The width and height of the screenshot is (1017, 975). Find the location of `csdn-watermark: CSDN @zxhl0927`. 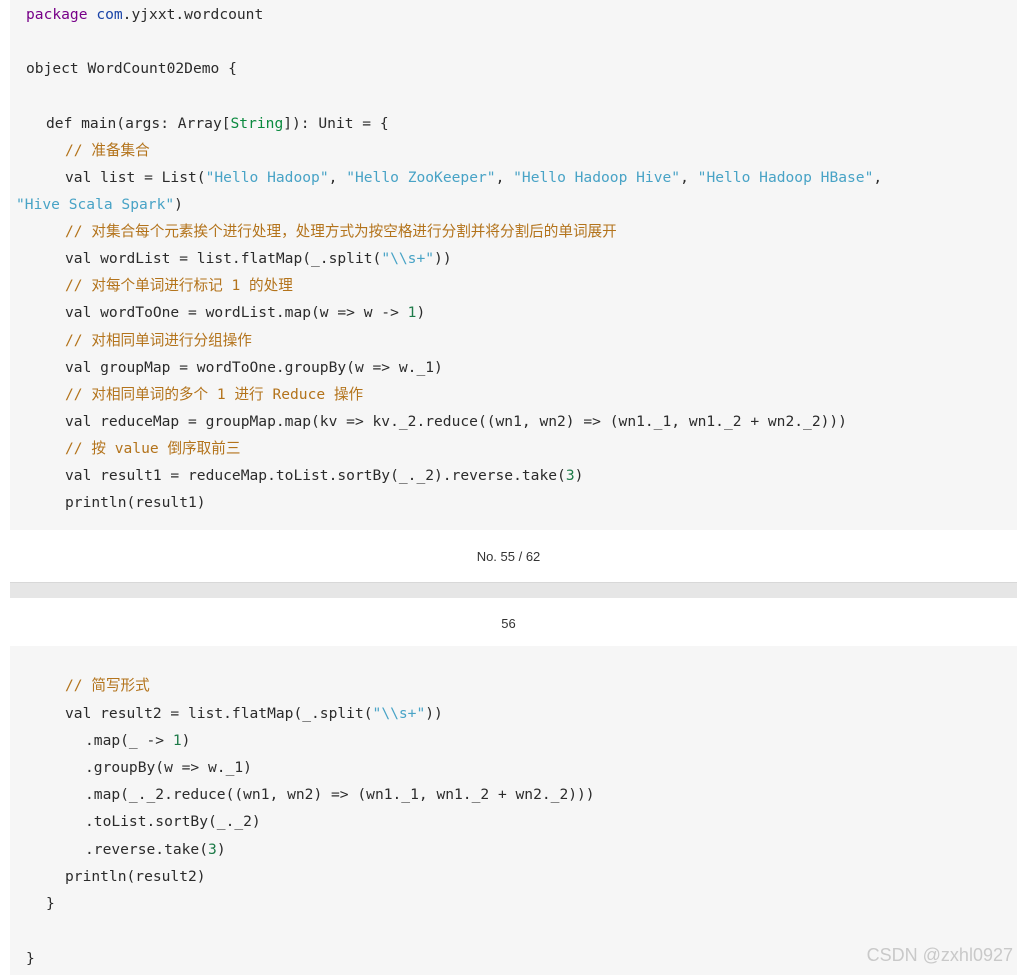

csdn-watermark: CSDN @zxhl0927 is located at coordinates (939, 955).